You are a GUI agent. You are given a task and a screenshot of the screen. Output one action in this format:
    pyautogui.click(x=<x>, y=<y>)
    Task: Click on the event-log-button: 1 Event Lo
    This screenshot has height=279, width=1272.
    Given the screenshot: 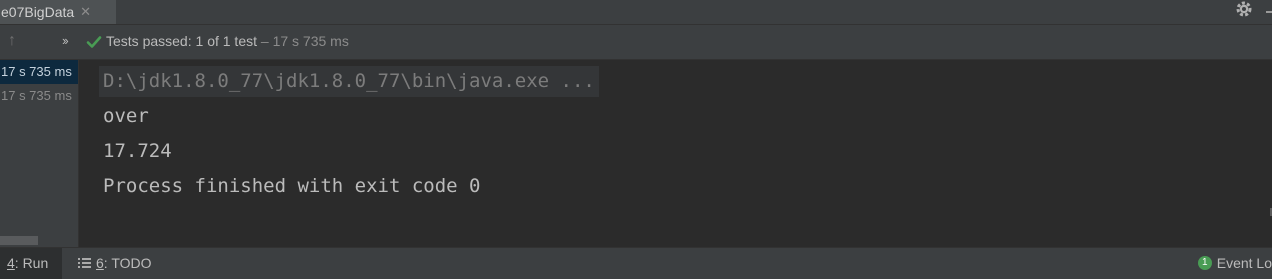 What is the action you would take?
    pyautogui.click(x=1234, y=263)
    